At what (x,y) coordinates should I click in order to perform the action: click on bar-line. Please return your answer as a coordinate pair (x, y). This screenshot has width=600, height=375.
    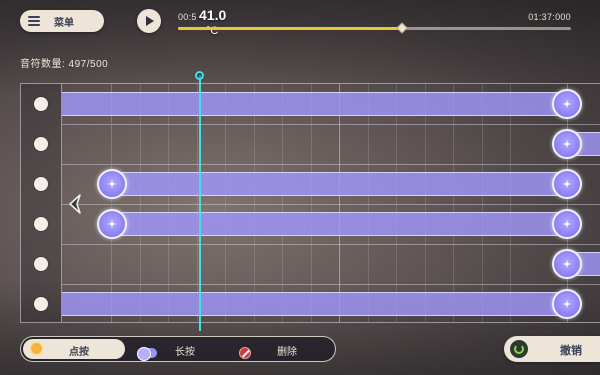
    Looking at the image, I should click on (339, 203).